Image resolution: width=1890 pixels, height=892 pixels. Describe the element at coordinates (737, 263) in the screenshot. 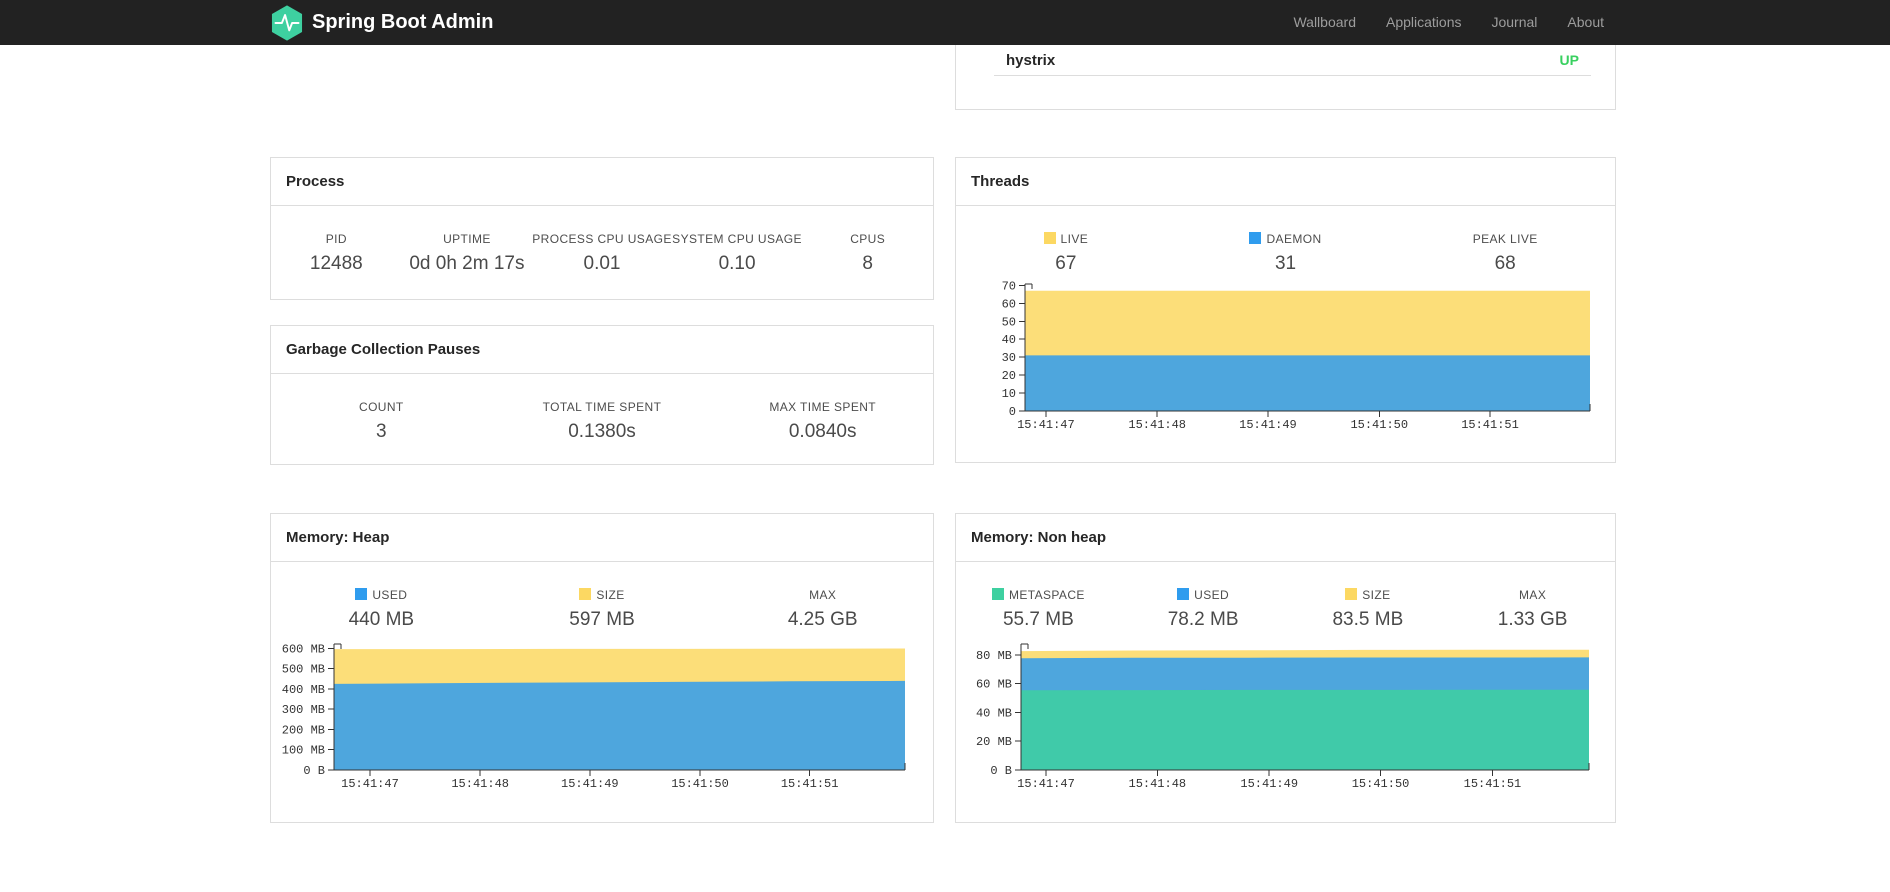

I see `stat-value: 0.10` at that location.